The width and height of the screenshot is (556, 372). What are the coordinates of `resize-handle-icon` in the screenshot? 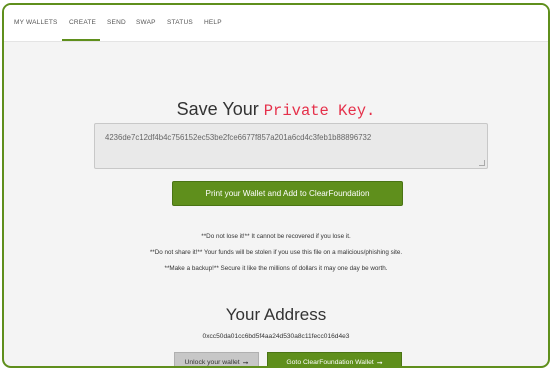 It's located at (482, 163).